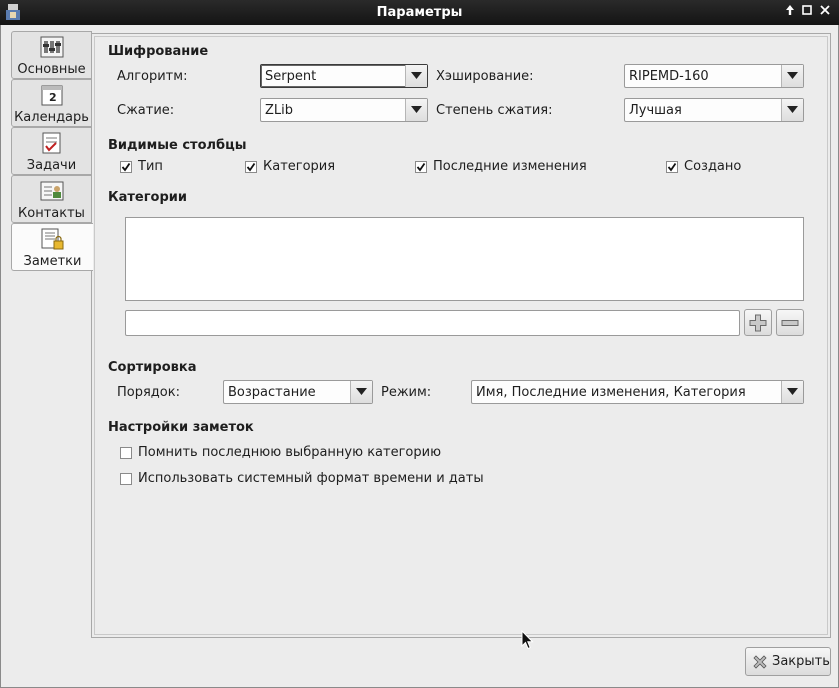 The width and height of the screenshot is (839, 688). Describe the element at coordinates (181, 427) in the screenshot. I see `note-settings-heading: Настройки заметок` at that location.